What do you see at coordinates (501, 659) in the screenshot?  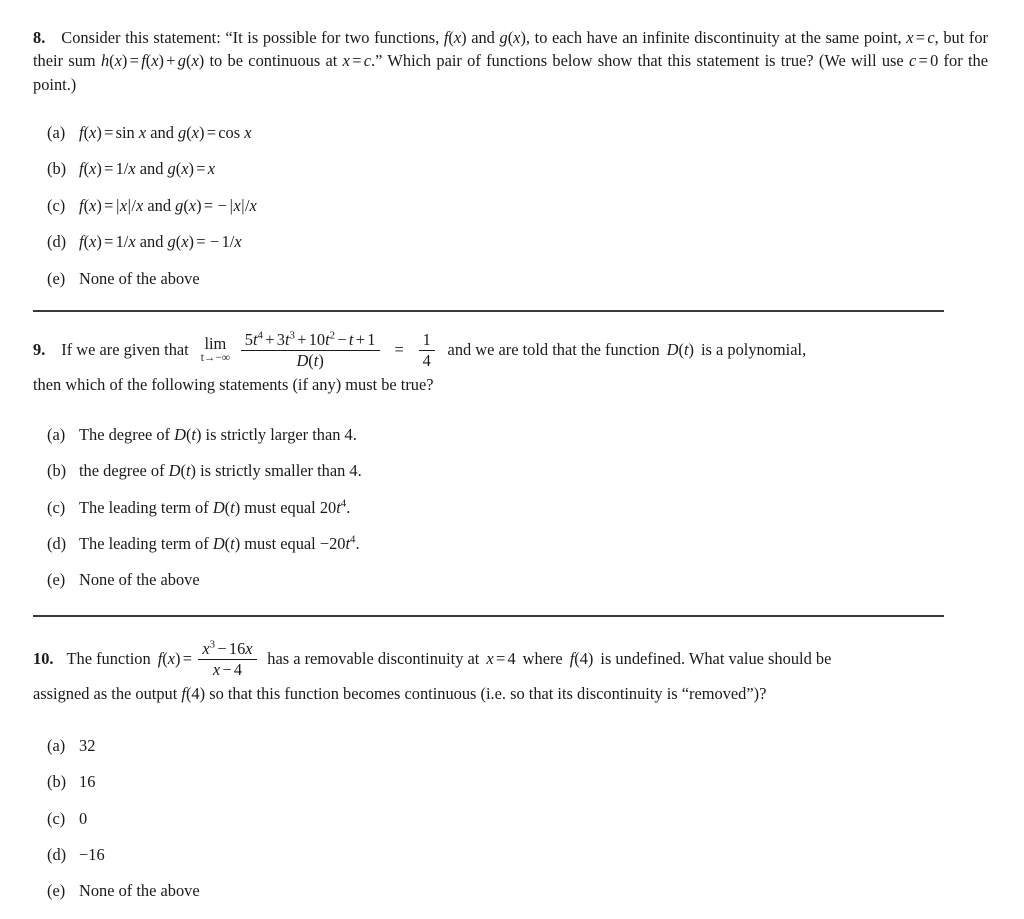 I see `question-10-x-eq-4: x = 4` at bounding box center [501, 659].